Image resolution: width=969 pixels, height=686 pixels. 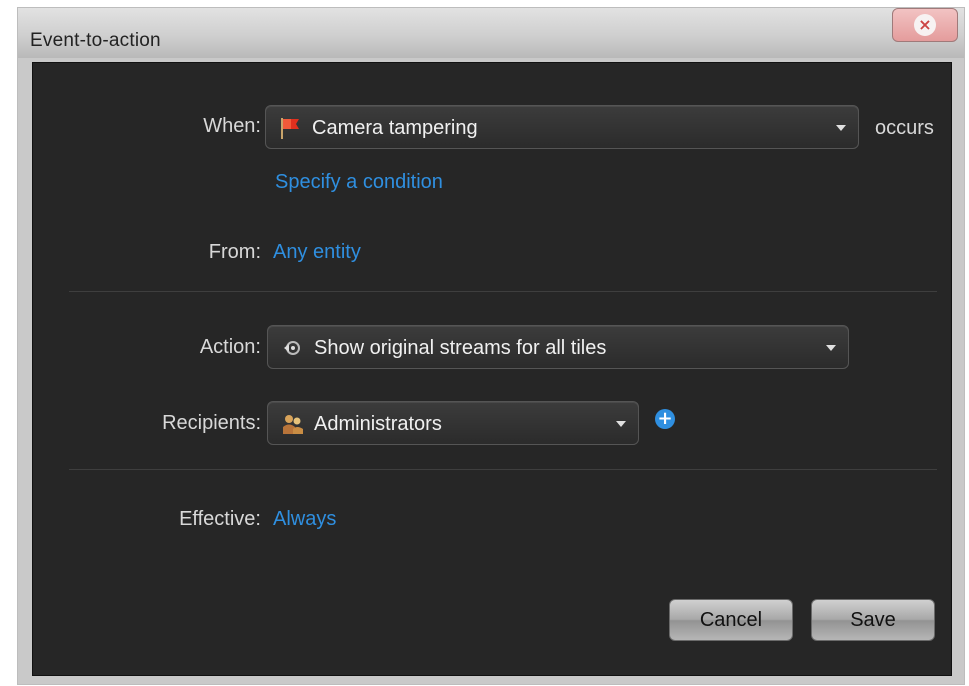 What do you see at coordinates (293, 424) in the screenshot?
I see `user-group-icon` at bounding box center [293, 424].